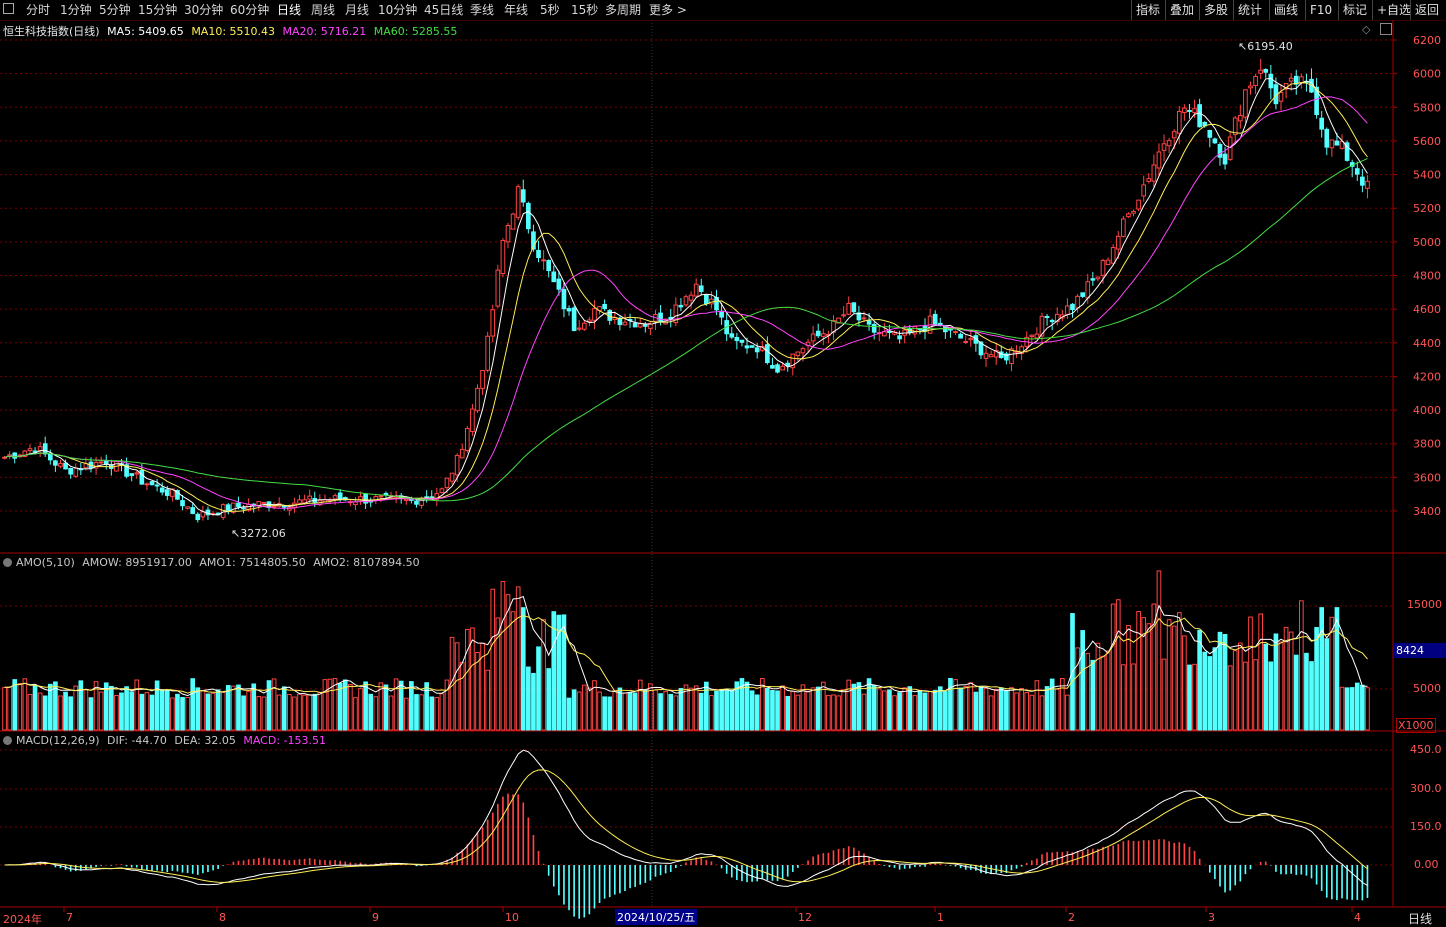  What do you see at coordinates (1427, 343) in the screenshot?
I see `price-tick-label: 4400` at bounding box center [1427, 343].